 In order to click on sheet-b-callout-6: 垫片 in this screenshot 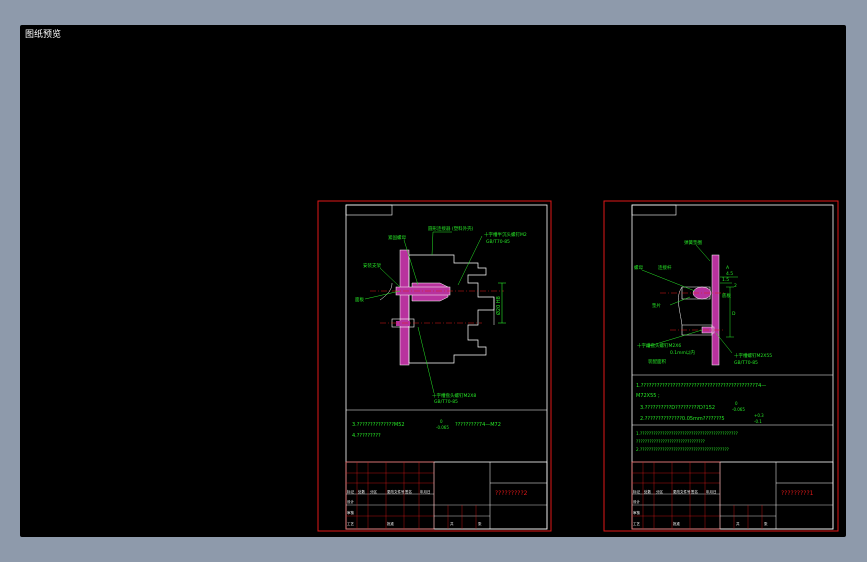, I will do `click(656, 305)`.